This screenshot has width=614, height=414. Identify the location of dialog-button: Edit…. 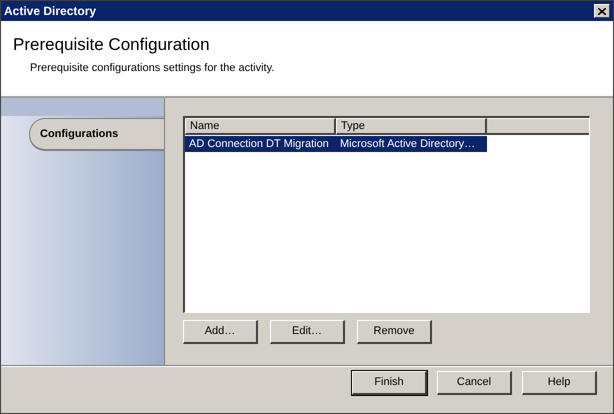
(307, 332).